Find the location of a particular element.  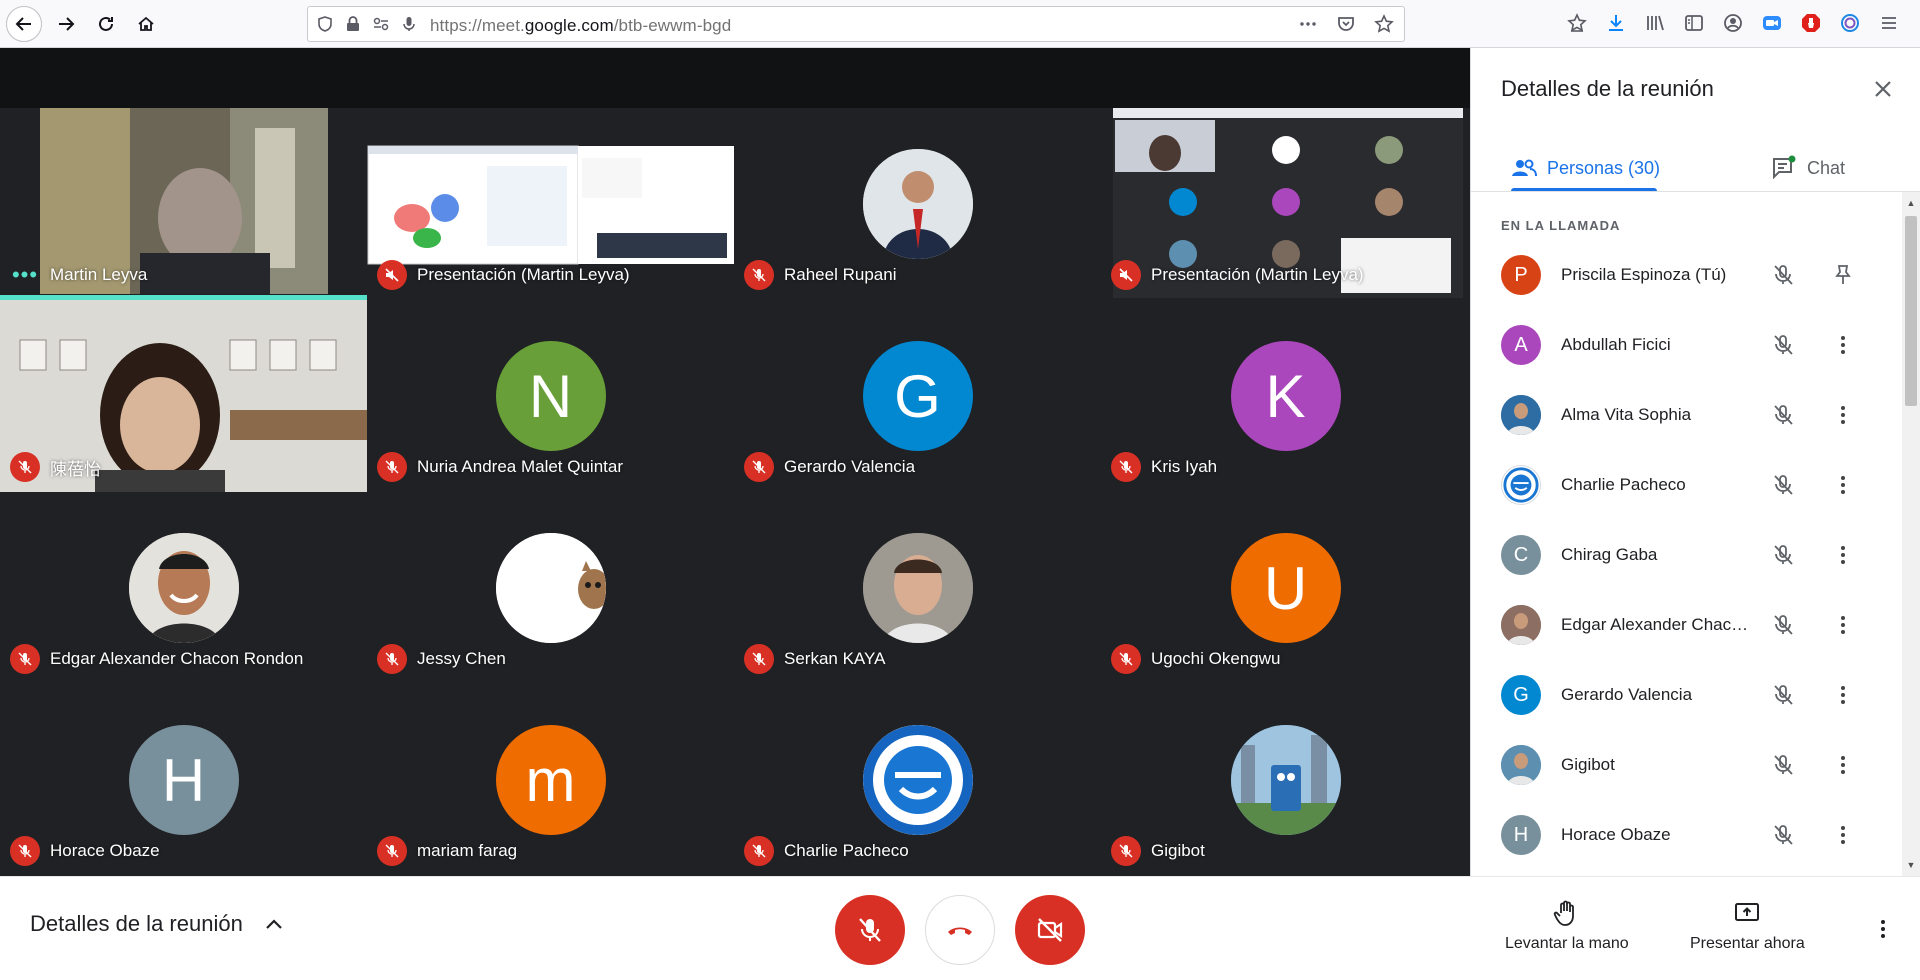

pocket-icon is located at coordinates (1346, 24).